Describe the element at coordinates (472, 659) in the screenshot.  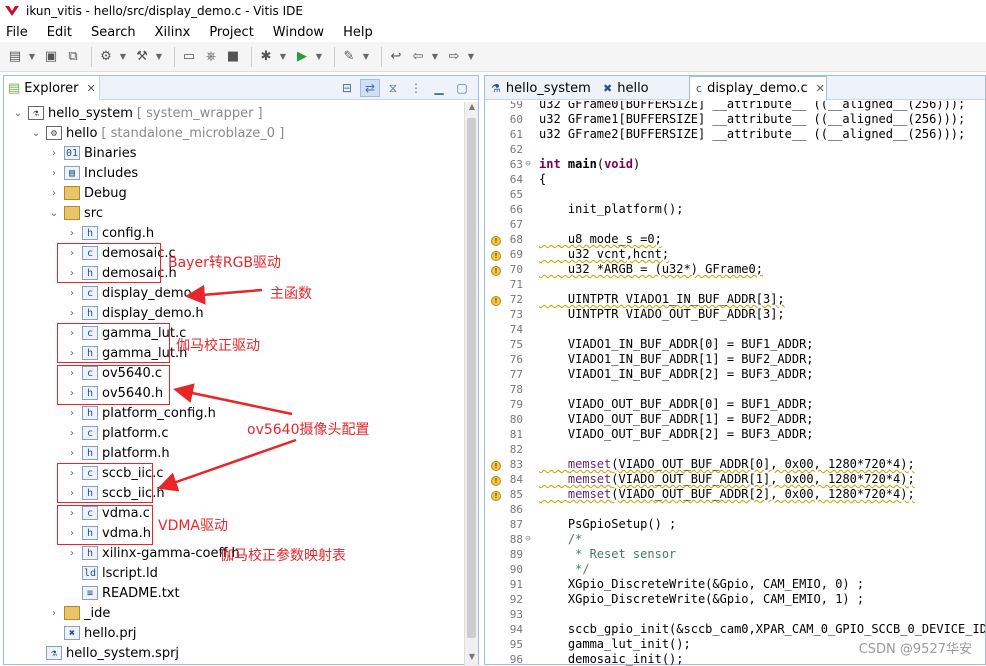
I see `scroll-down-icon: ▼` at that location.